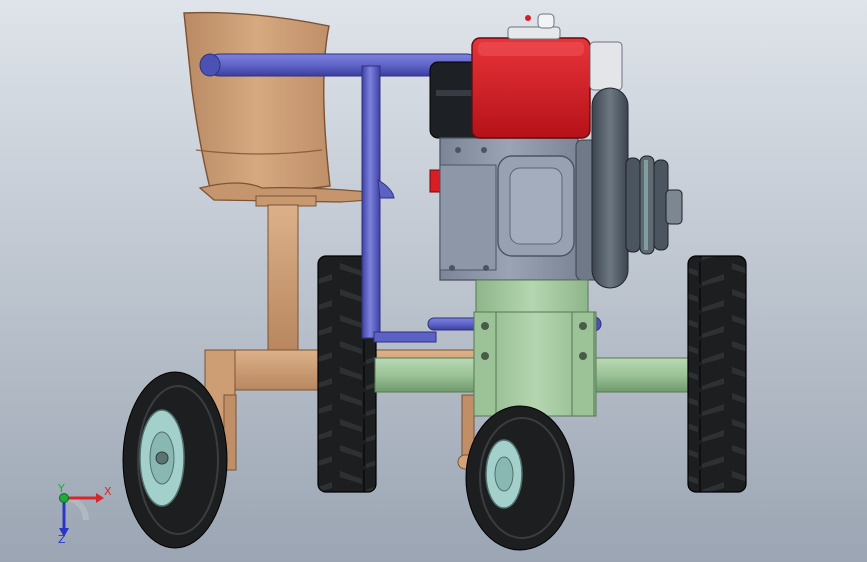 This screenshot has height=562, width=867. What do you see at coordinates (520, 478) in the screenshot?
I see `right-caster-wheel` at bounding box center [520, 478].